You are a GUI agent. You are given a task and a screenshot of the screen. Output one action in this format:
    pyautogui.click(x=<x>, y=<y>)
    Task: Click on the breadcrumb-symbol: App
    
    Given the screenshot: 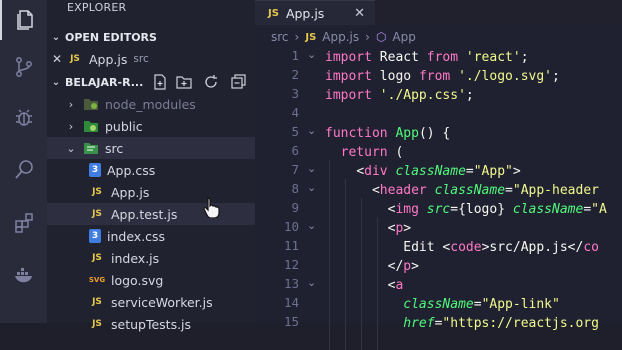 What is the action you would take?
    pyautogui.click(x=403, y=37)
    